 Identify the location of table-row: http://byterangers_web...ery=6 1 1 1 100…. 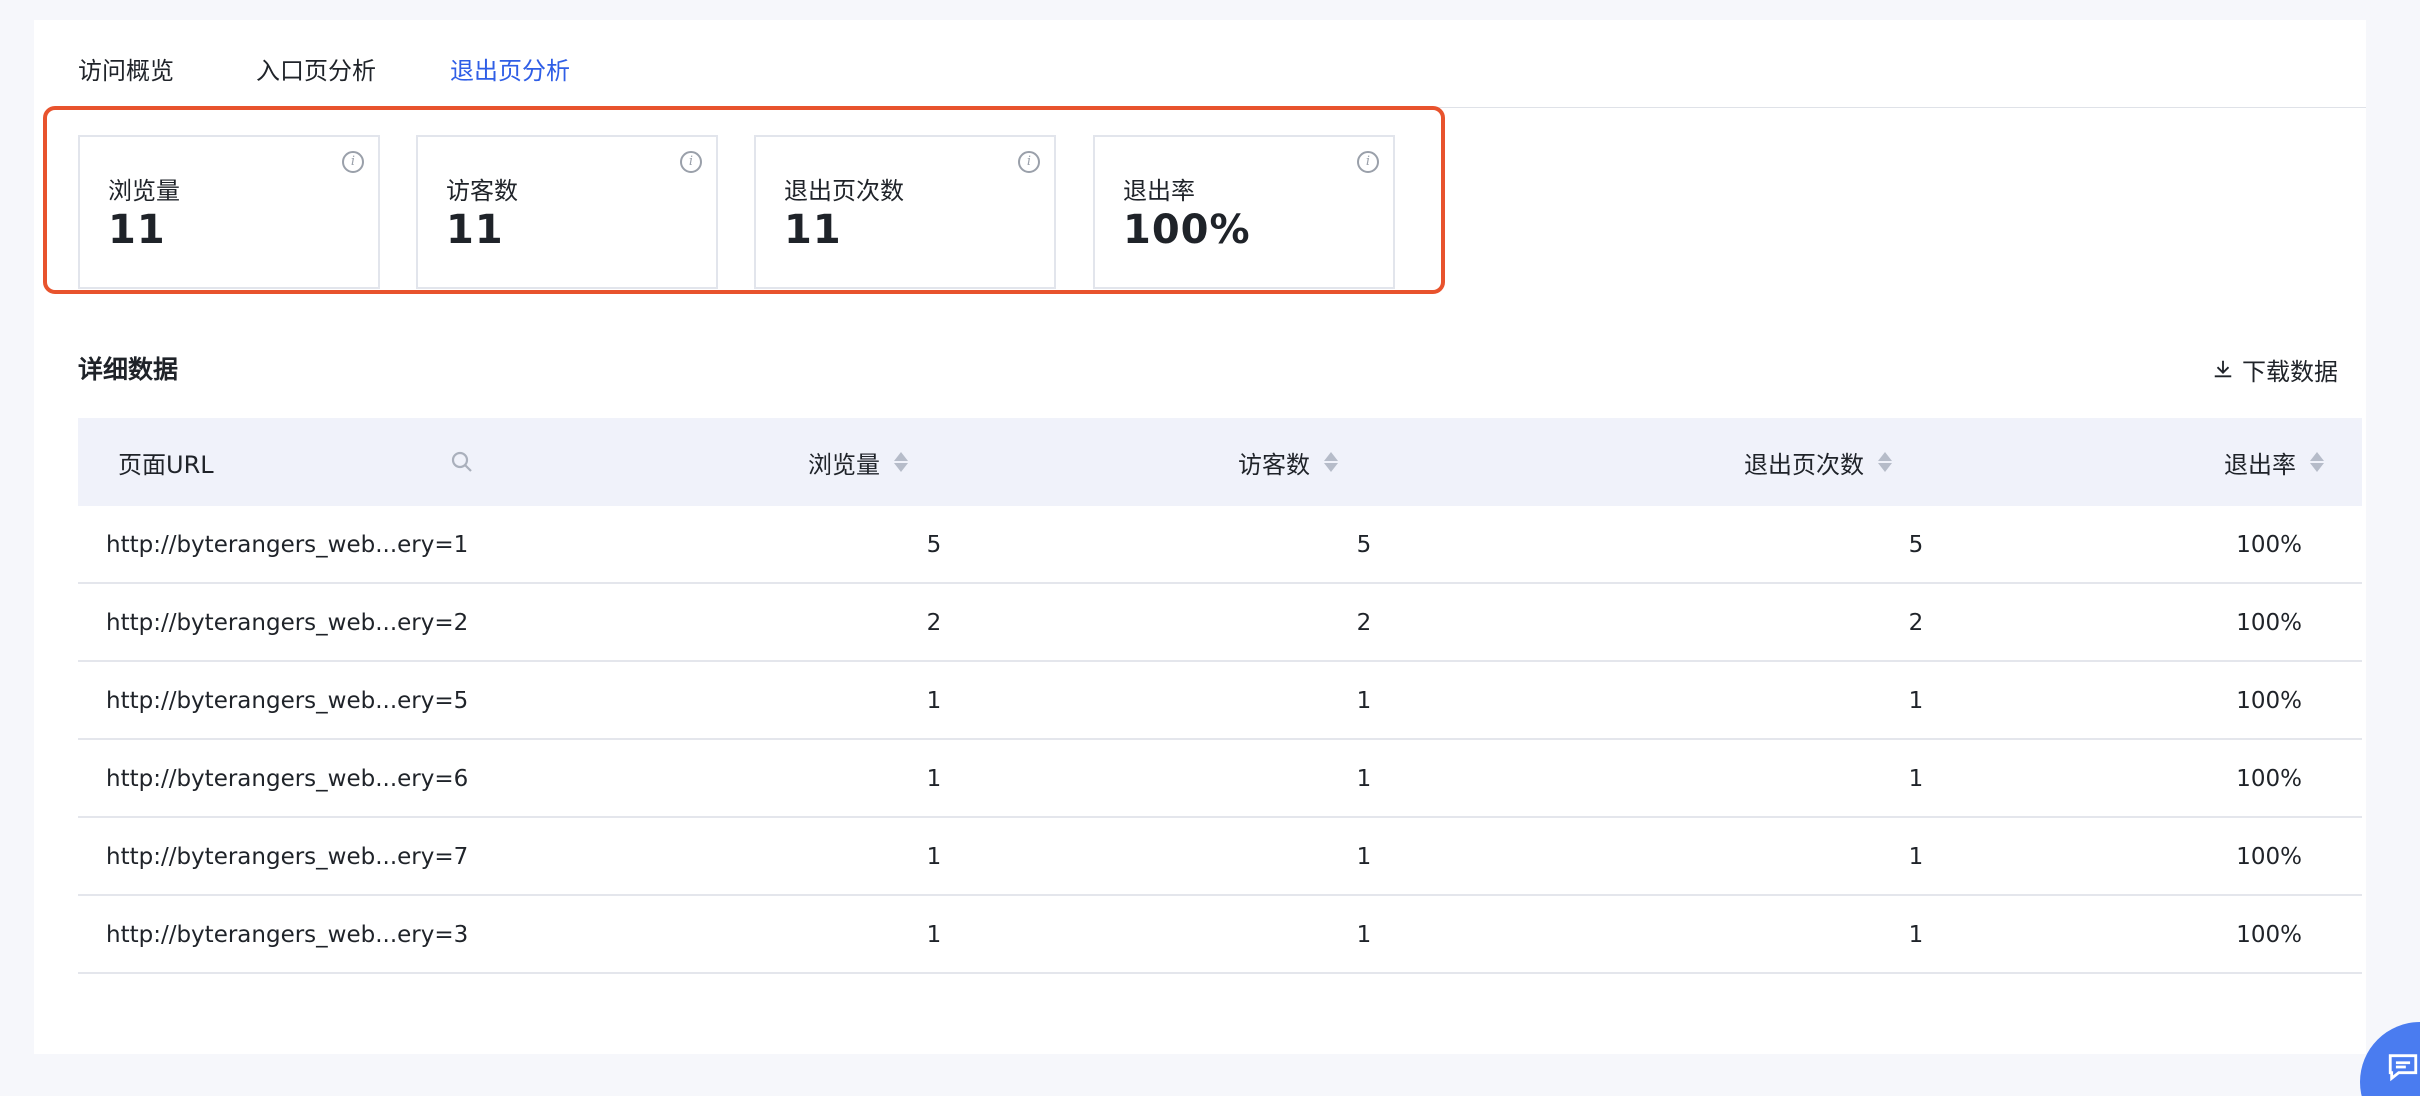
(1220, 779).